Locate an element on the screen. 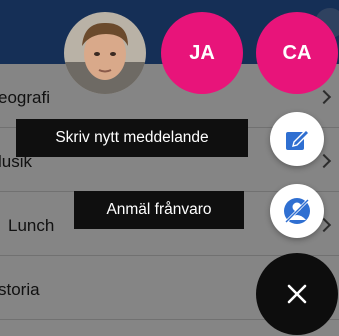  profile-avatar is located at coordinates (105, 53).